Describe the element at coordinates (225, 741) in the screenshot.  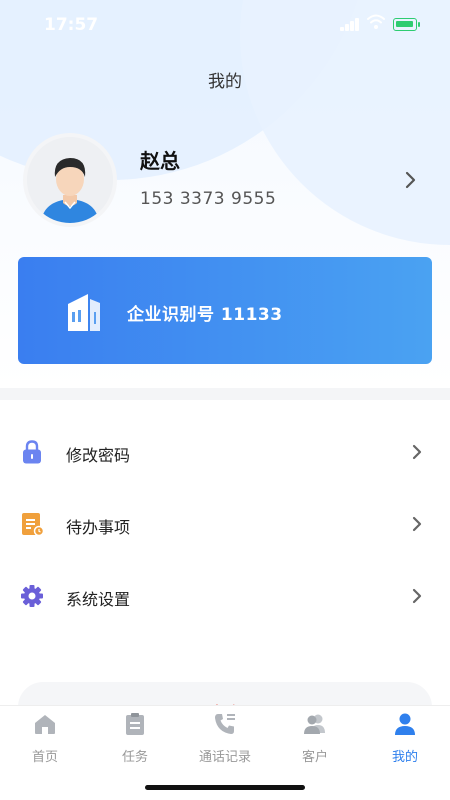
I see `tab-call-log: 通话记录` at that location.